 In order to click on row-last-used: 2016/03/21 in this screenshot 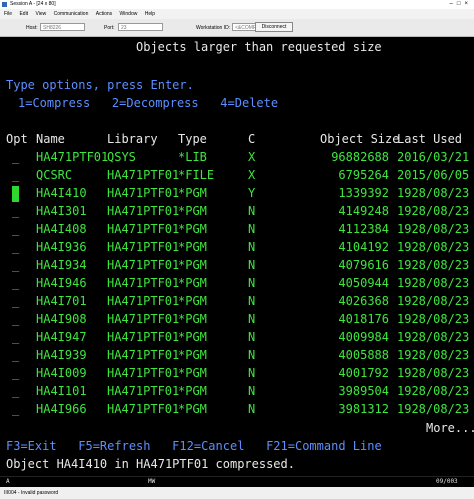, I will do `click(433, 157)`.